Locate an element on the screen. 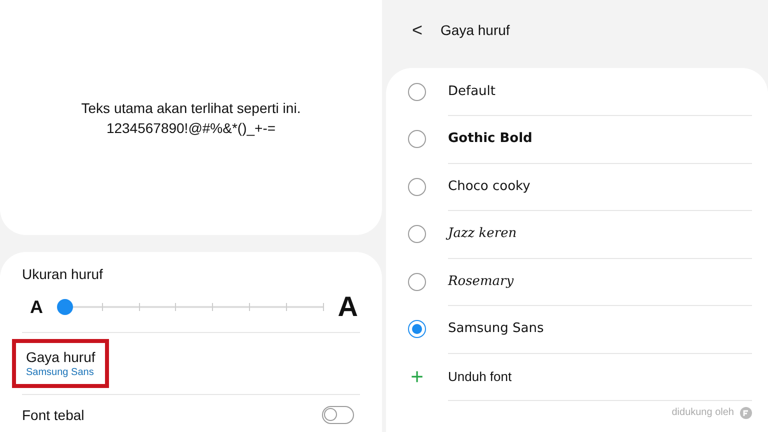  font-option: Samsung Sans is located at coordinates (600, 329).